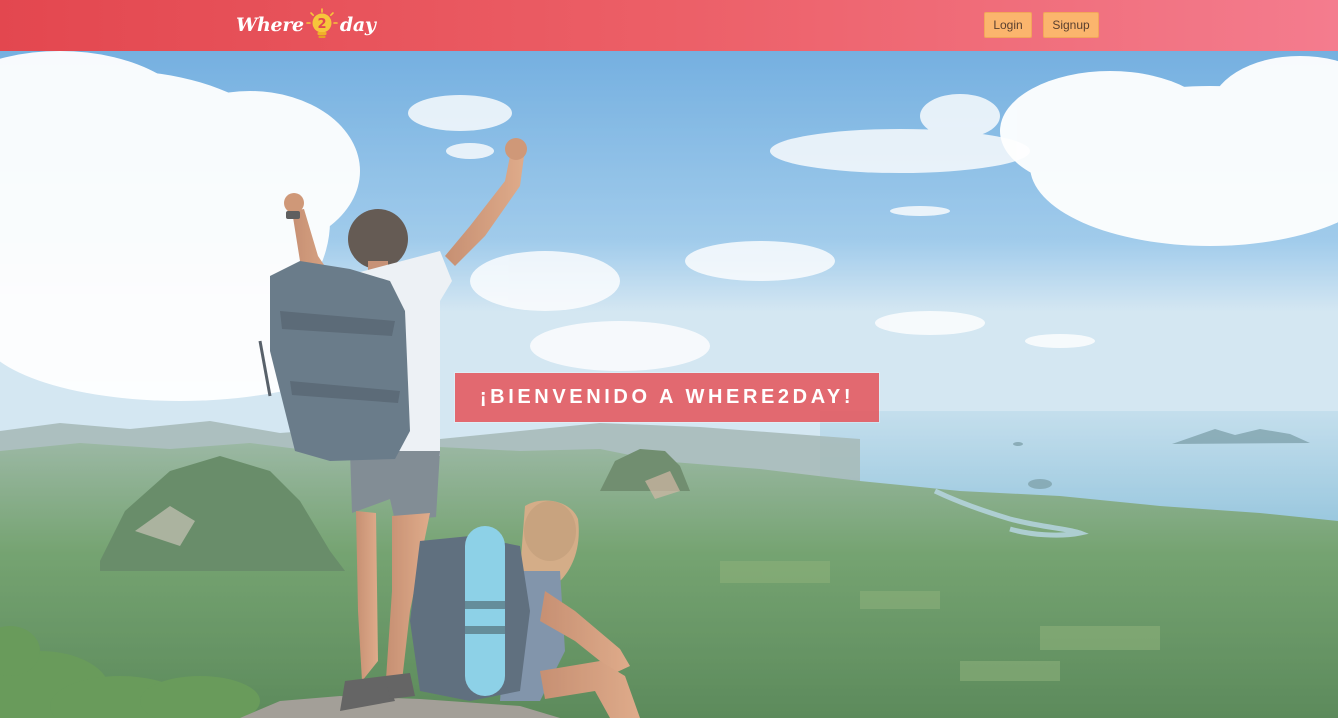 The height and width of the screenshot is (718, 1338). Describe the element at coordinates (669, 25) in the screenshot. I see `top-navbar: Where 2 day Login Signup` at that location.